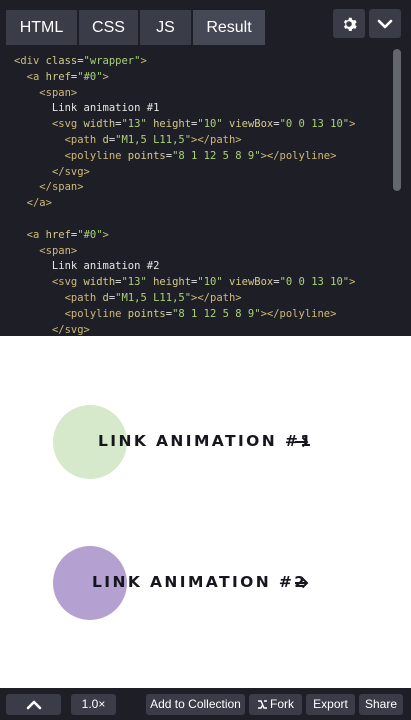 This screenshot has height=720, width=411. What do you see at coordinates (381, 704) in the screenshot?
I see `share-button: Share` at bounding box center [381, 704].